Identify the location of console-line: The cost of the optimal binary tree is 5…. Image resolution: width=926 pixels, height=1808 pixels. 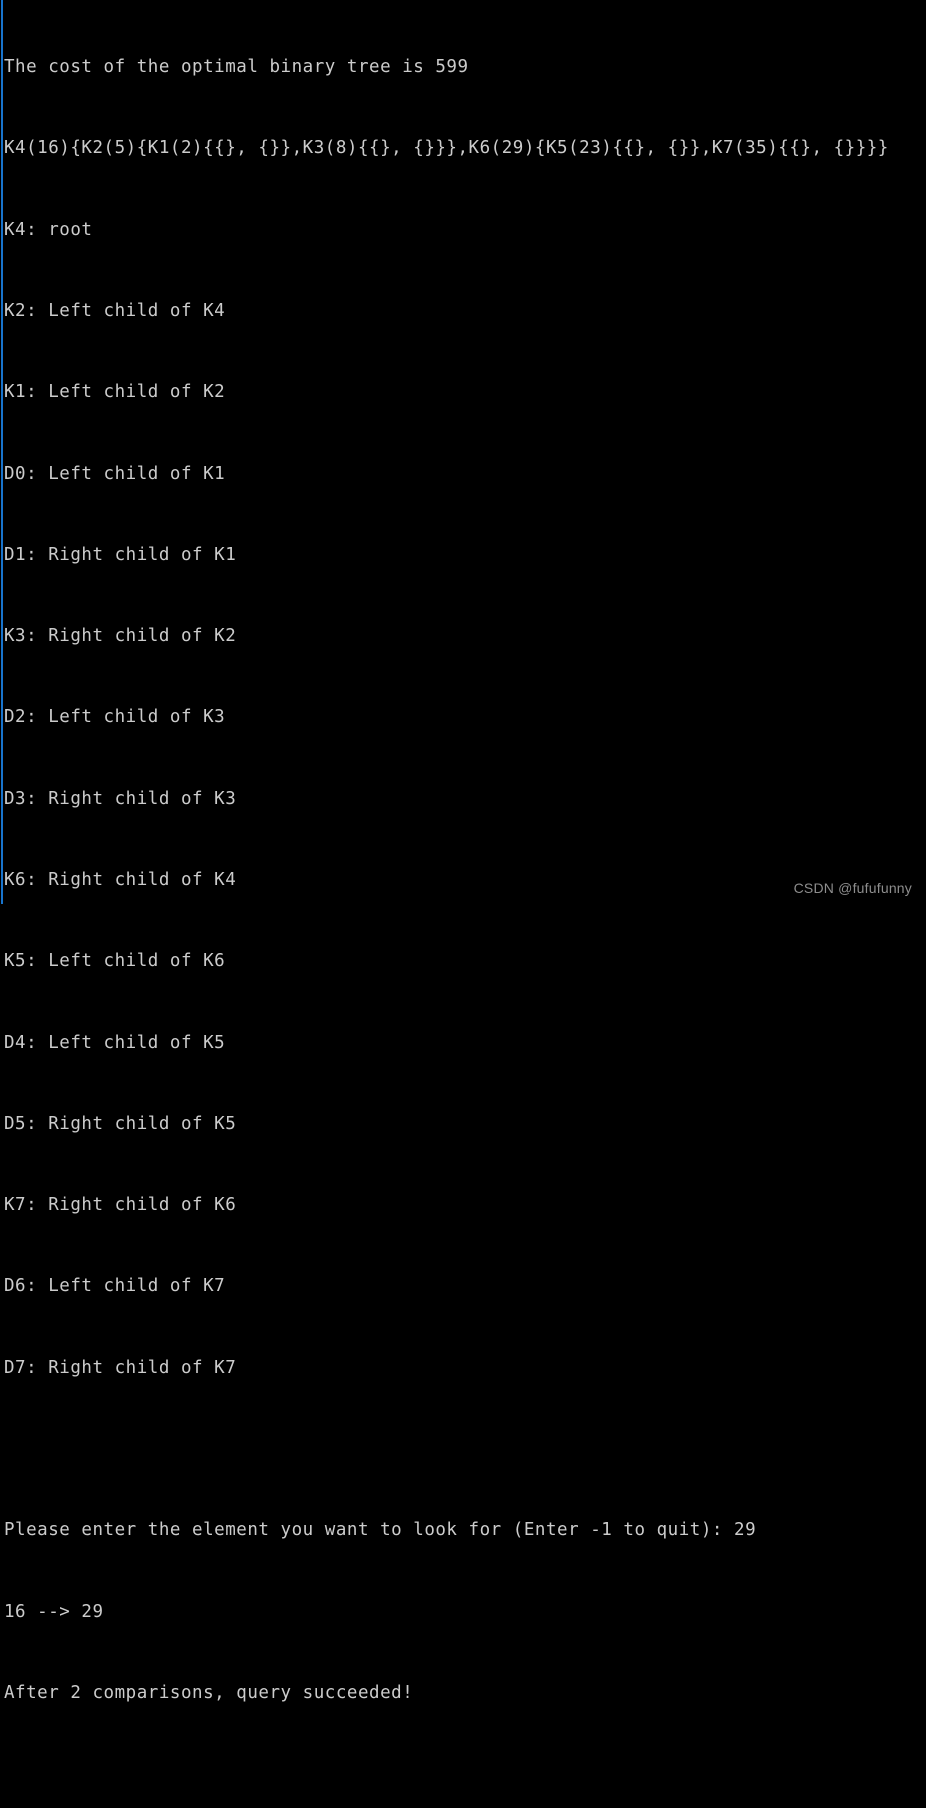
(236, 67).